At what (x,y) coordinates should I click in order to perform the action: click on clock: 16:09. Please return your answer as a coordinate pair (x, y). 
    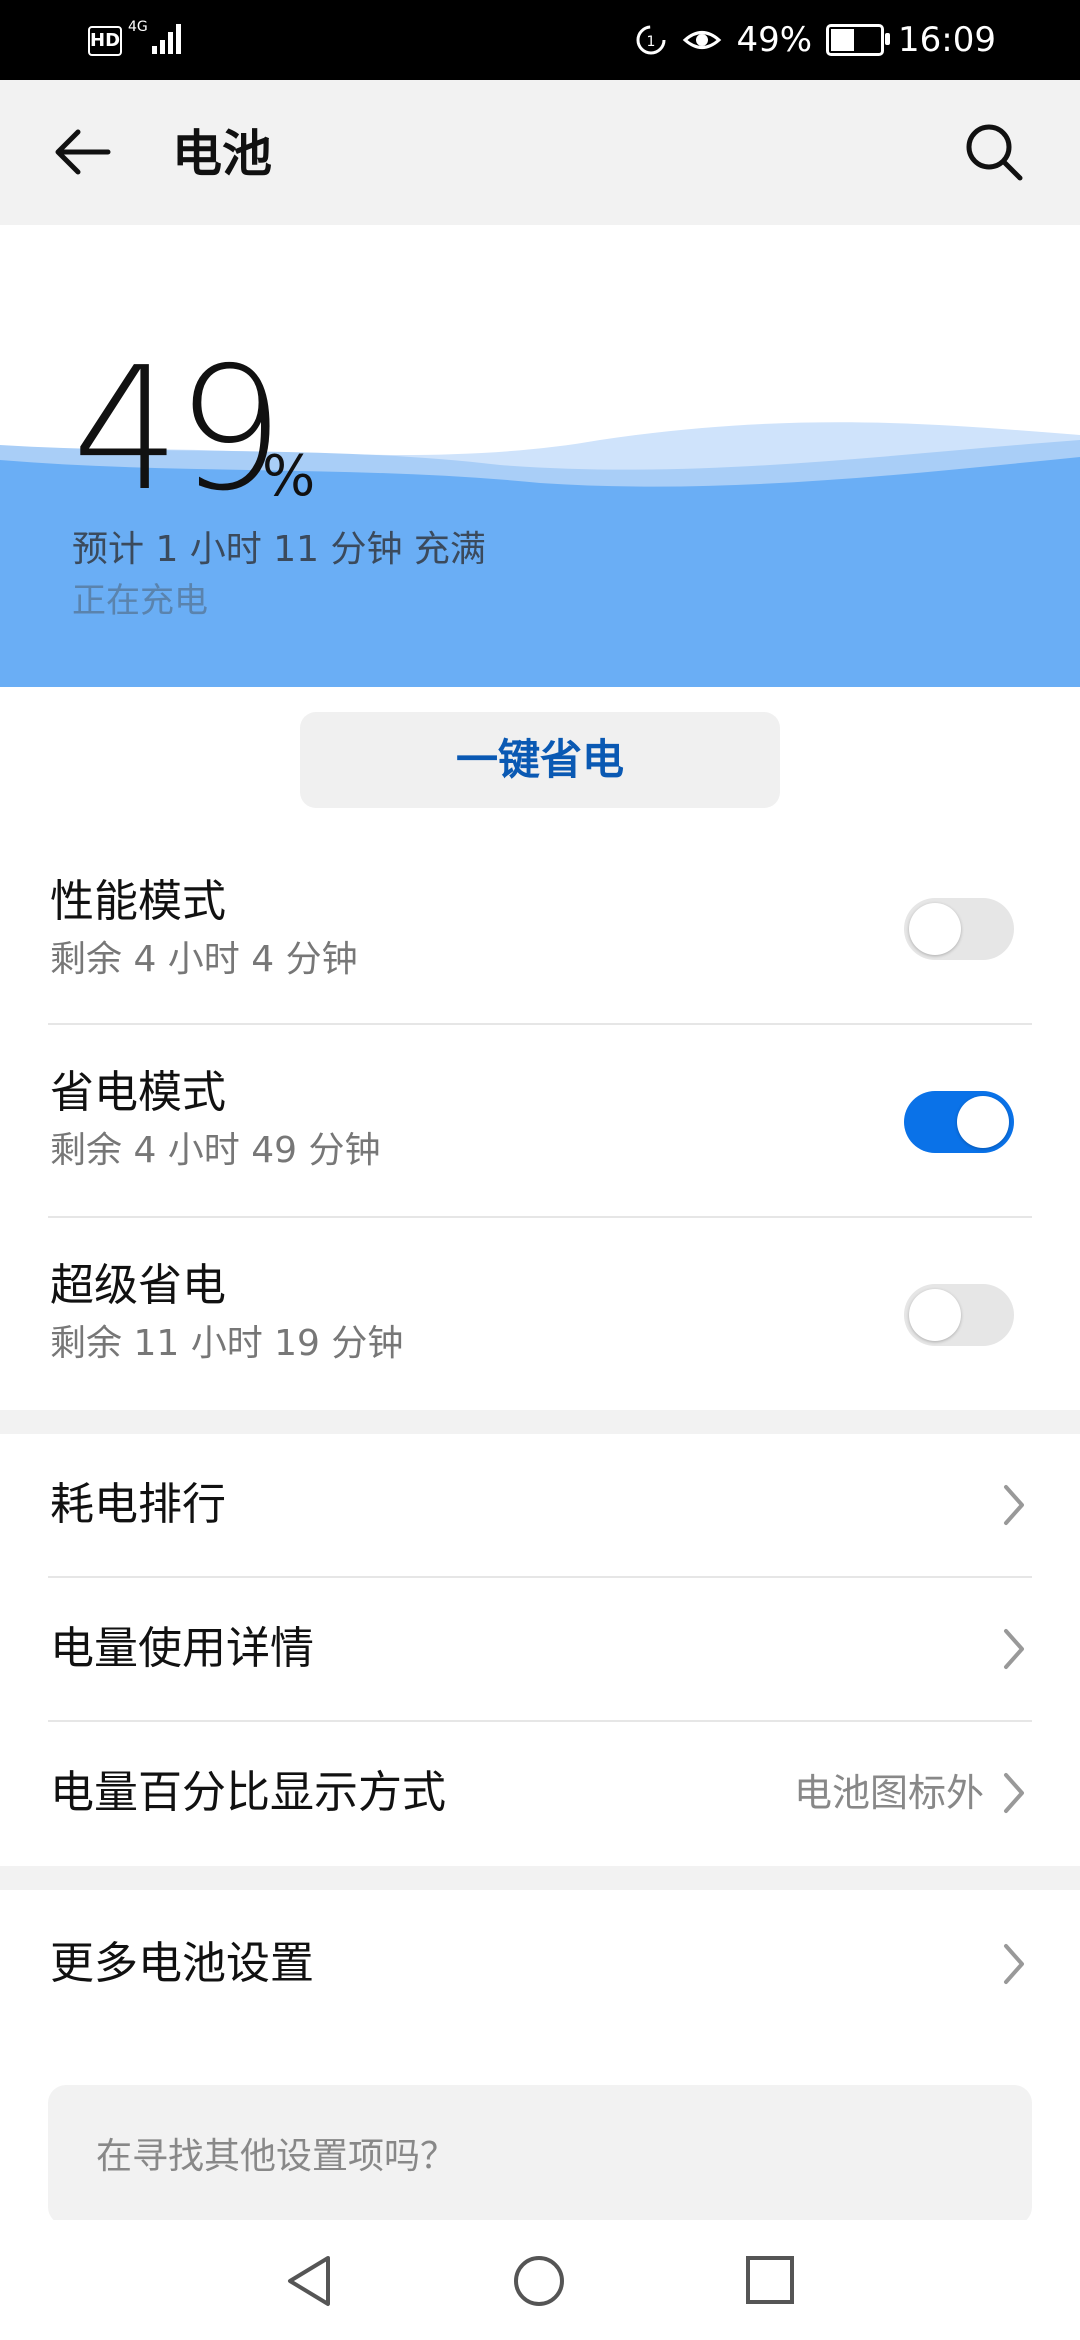
    Looking at the image, I should click on (947, 40).